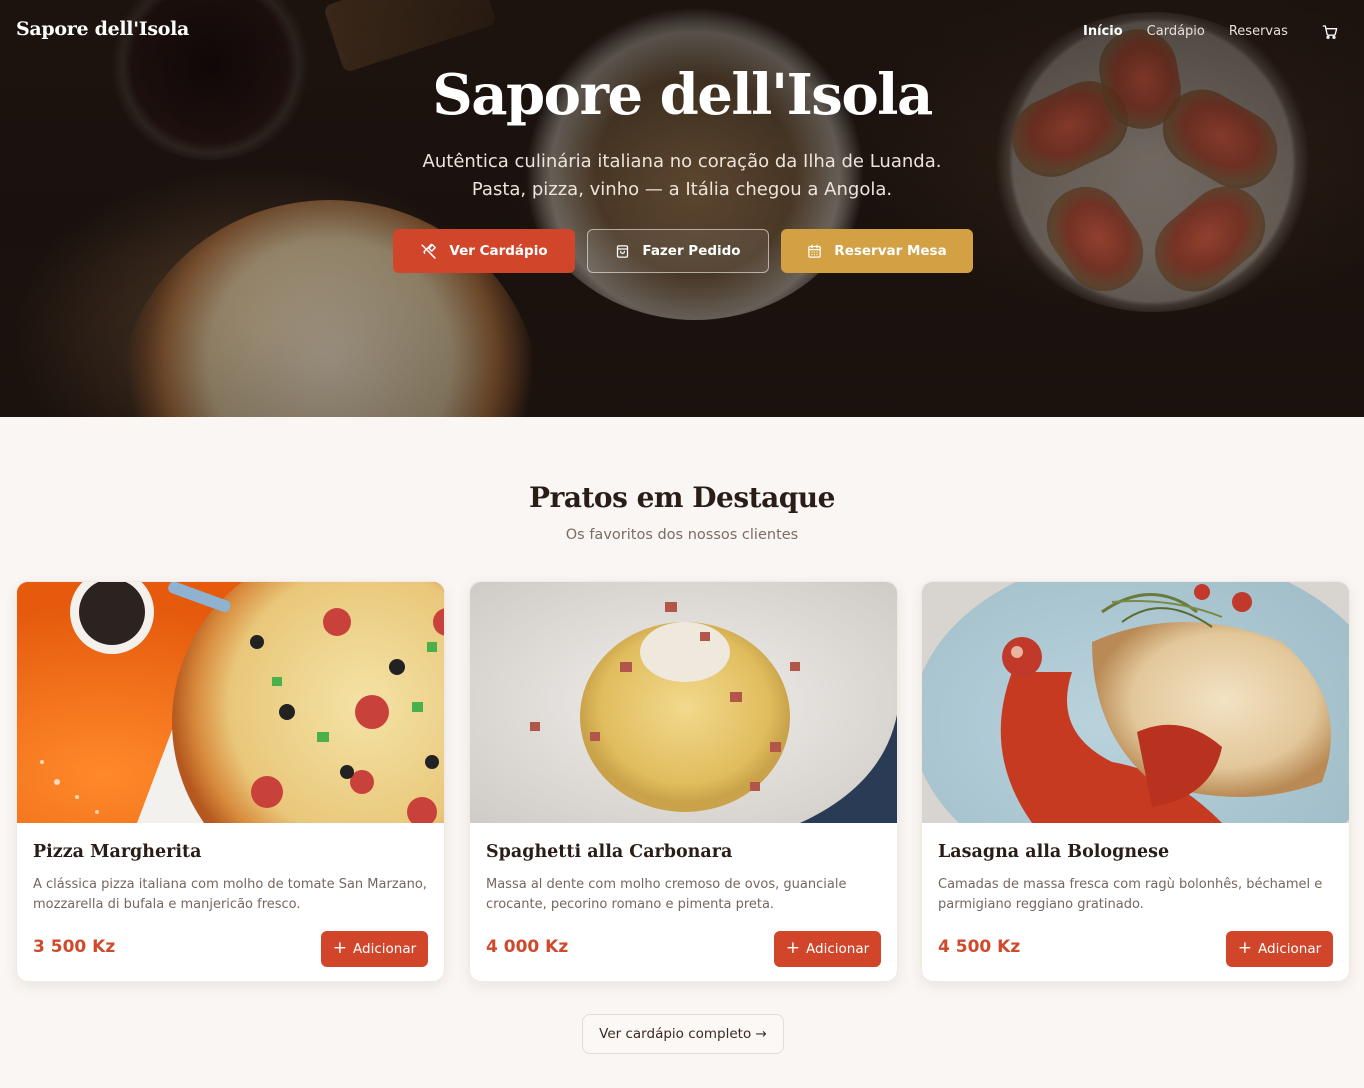  What do you see at coordinates (691, 251) in the screenshot?
I see `place-order-label: Fazer Pedido` at bounding box center [691, 251].